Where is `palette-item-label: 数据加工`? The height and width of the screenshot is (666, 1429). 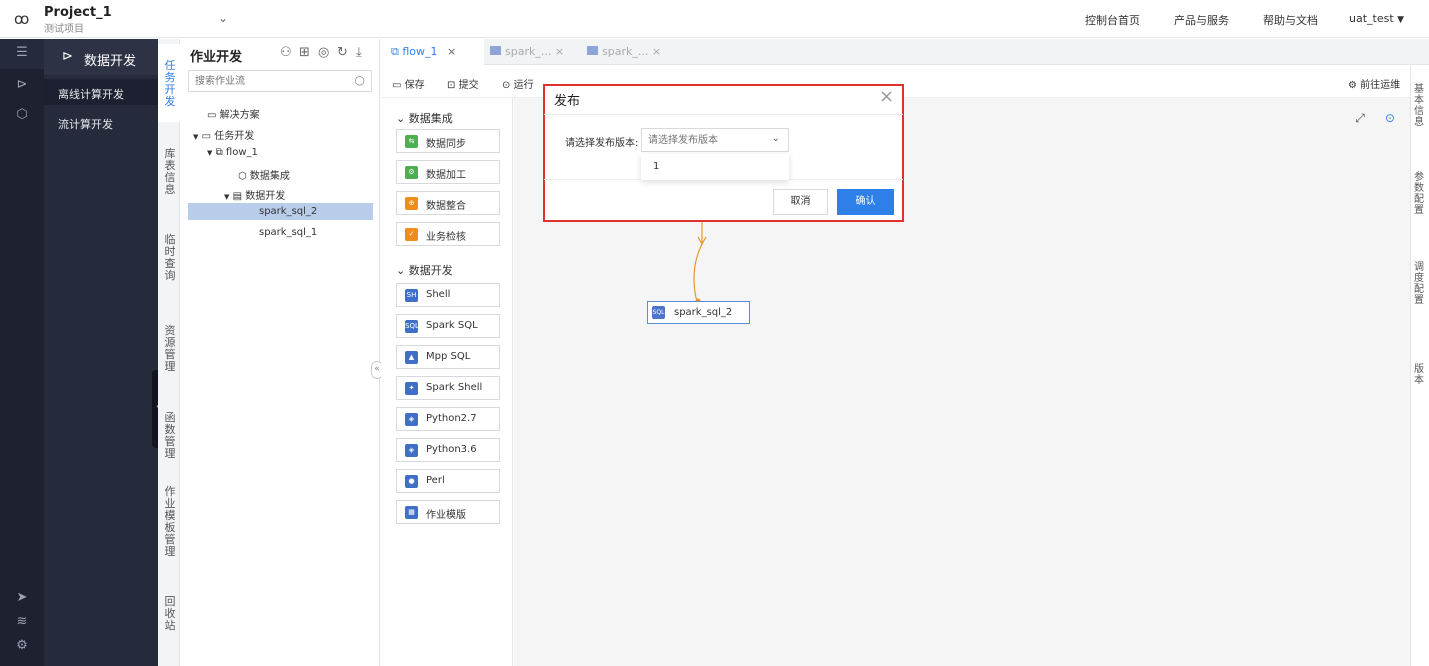
palette-item-label: 数据加工 is located at coordinates (446, 175).